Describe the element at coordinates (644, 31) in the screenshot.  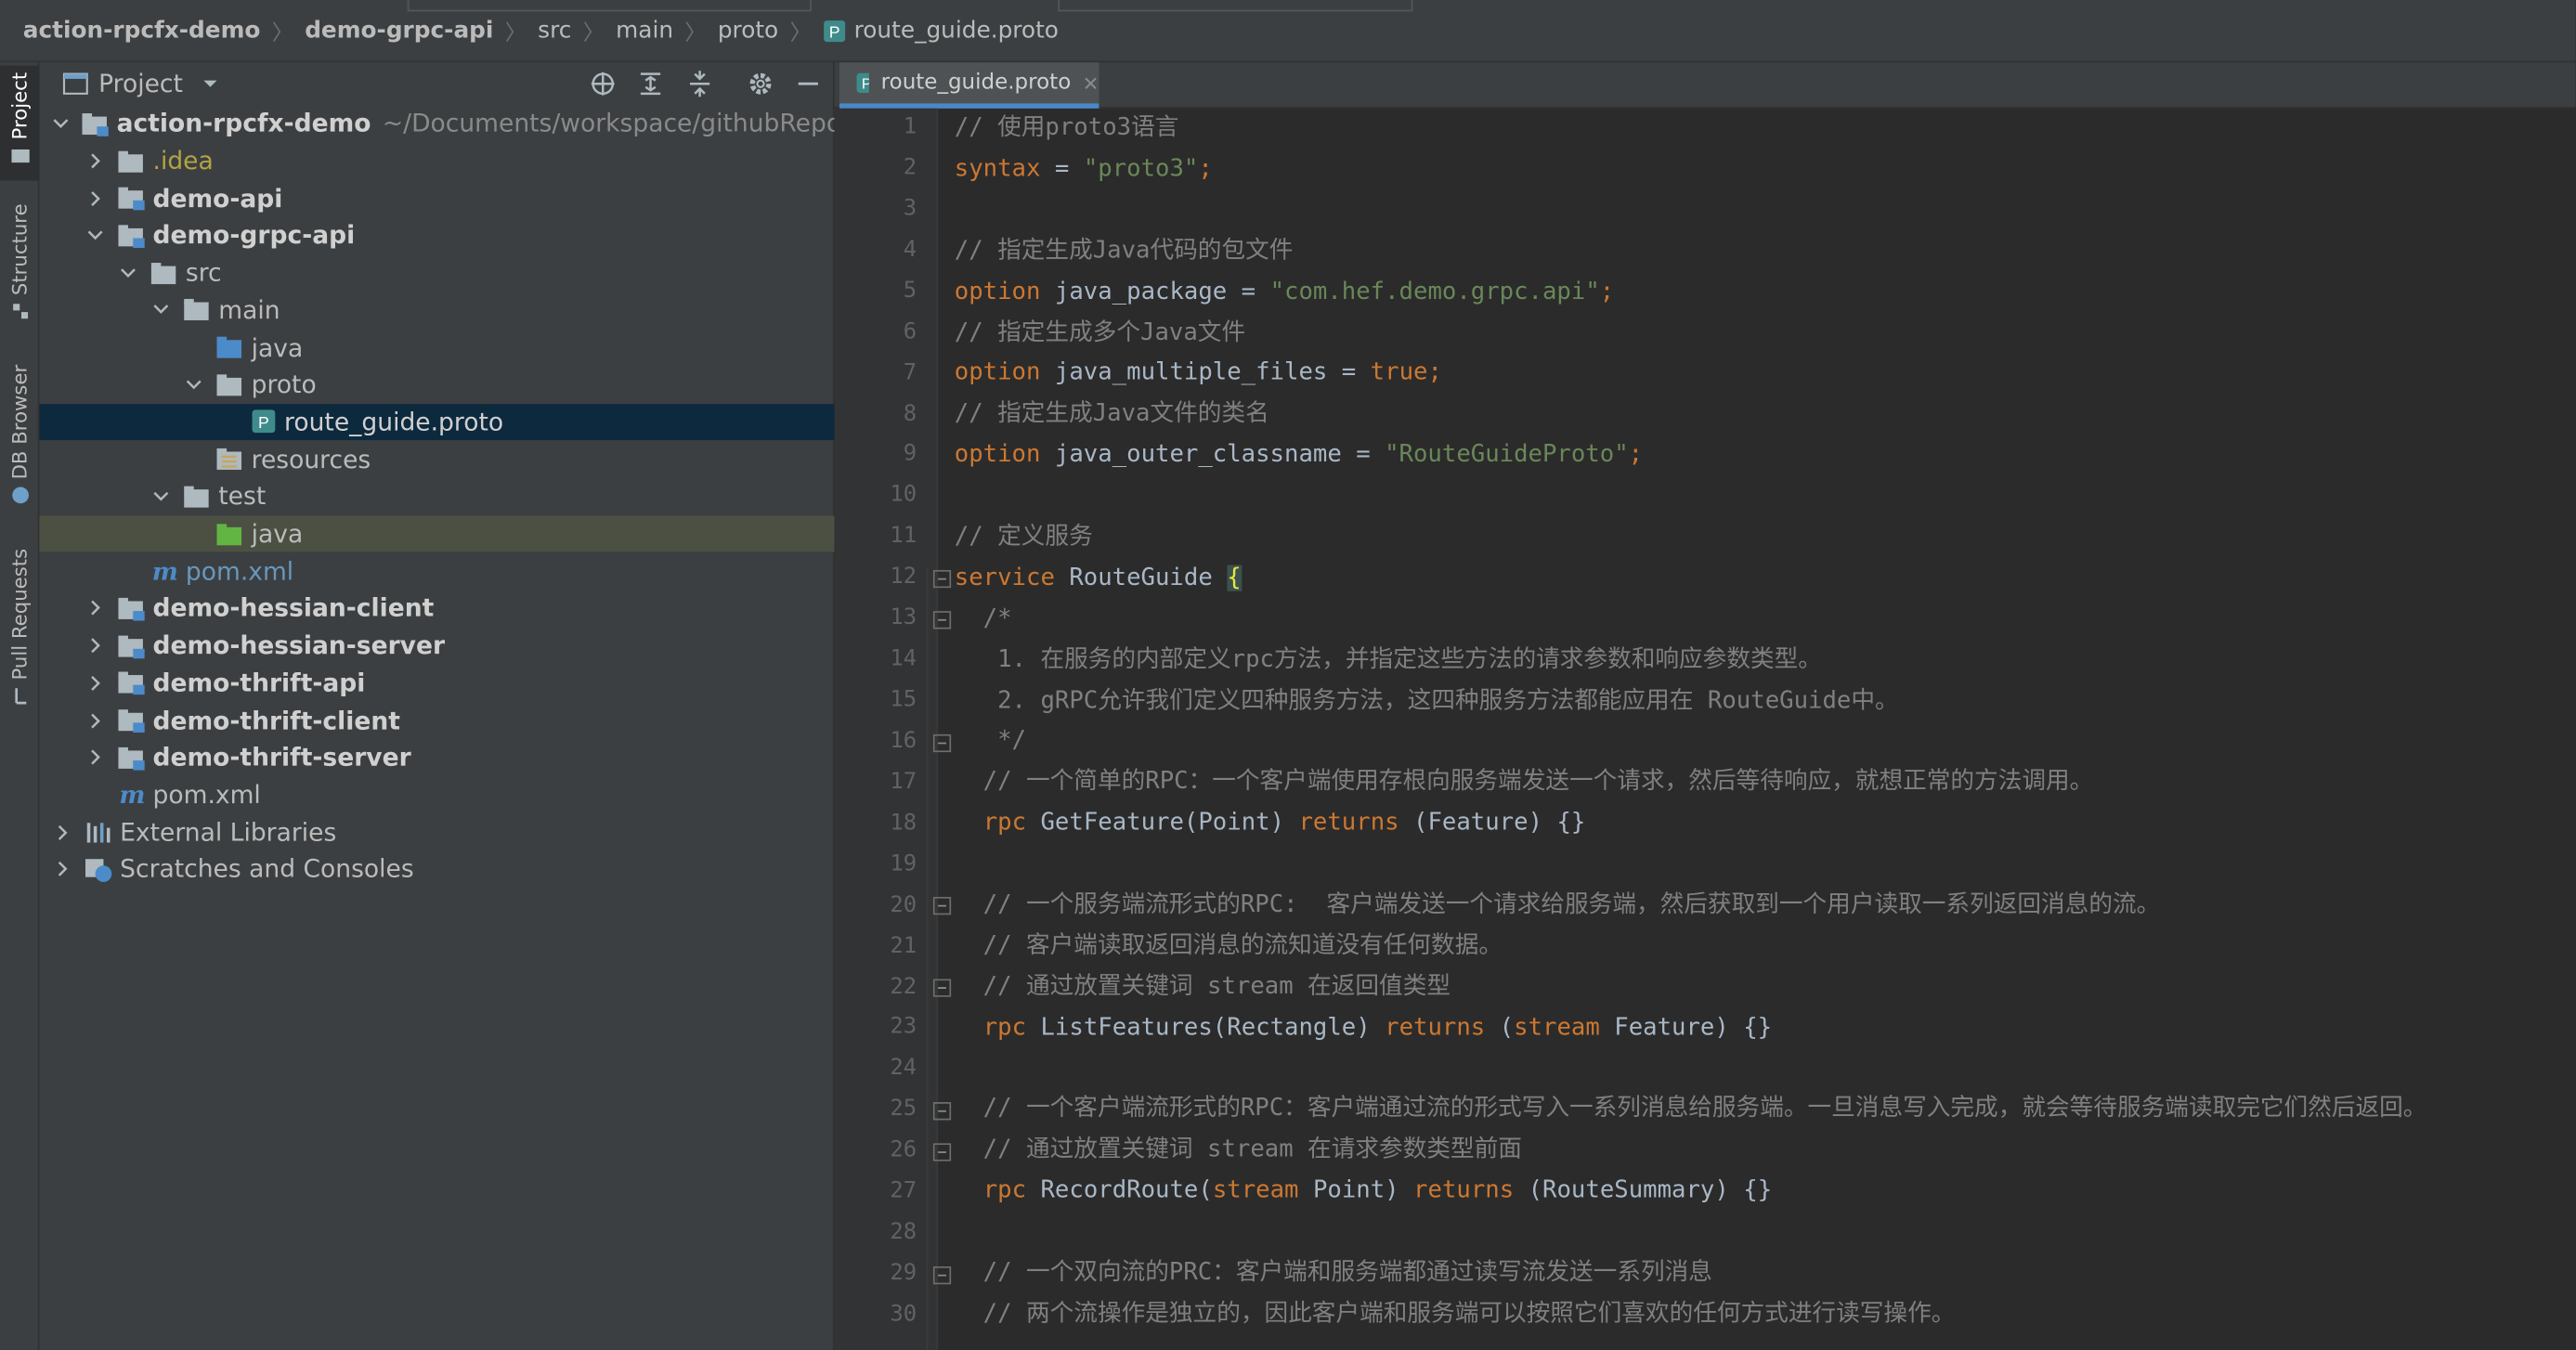
I see `breadcrumb-main: main` at that location.